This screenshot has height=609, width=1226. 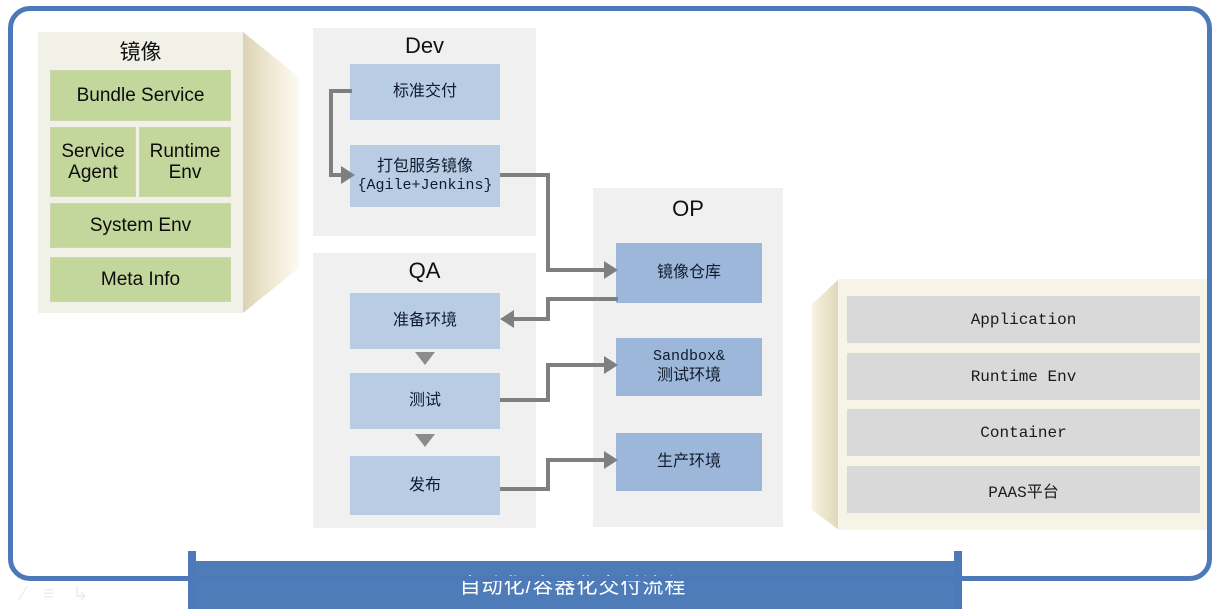 I want to click on qa-arrow-test-to-release, so click(x=425, y=440).